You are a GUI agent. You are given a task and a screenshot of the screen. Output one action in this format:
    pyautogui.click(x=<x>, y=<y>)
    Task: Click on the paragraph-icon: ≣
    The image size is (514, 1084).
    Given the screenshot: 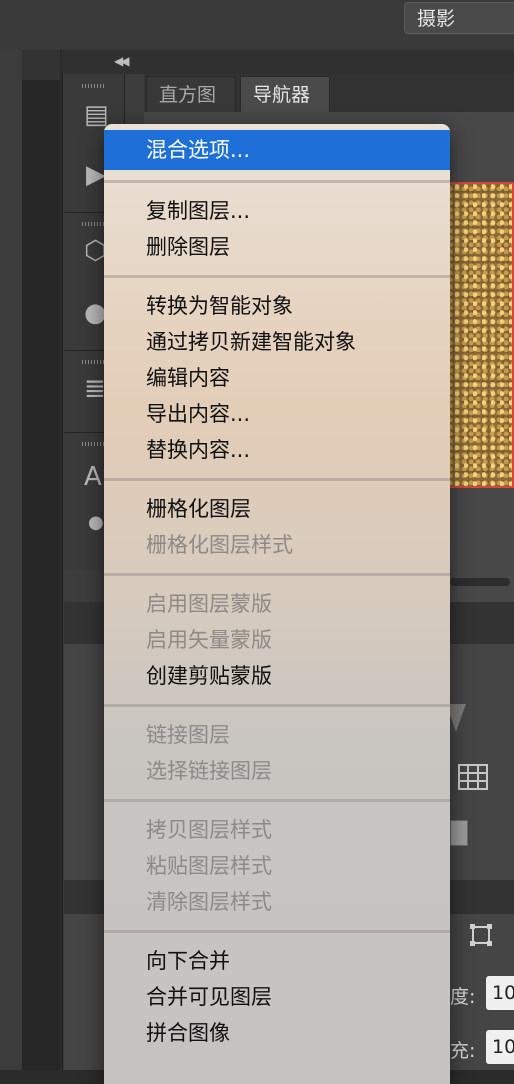 What is the action you would take?
    pyautogui.click(x=95, y=389)
    